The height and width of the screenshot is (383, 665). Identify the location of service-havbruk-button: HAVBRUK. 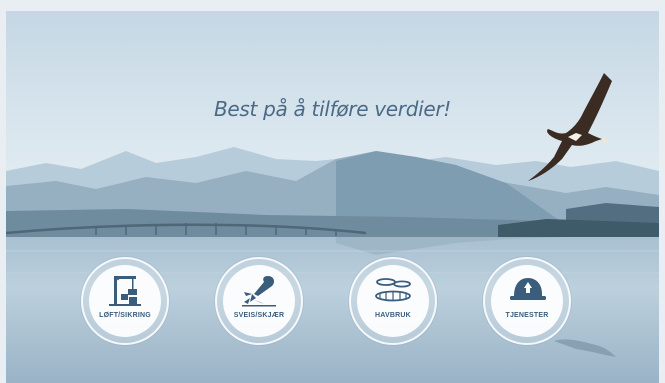
(393, 301).